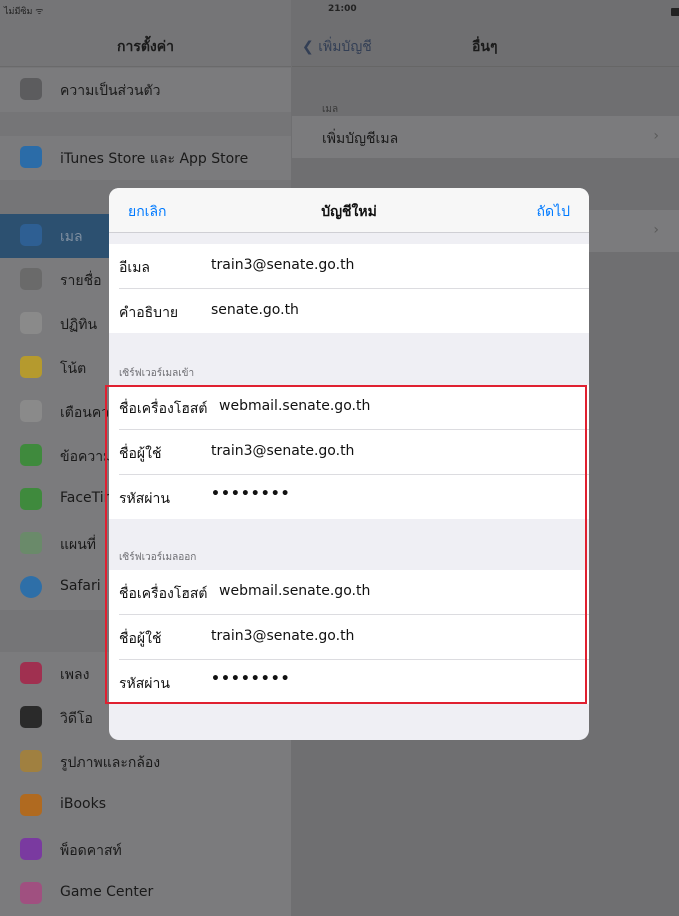 The height and width of the screenshot is (916, 679). What do you see at coordinates (140, 639) in the screenshot?
I see `outgoing-user-label: ชื่อผู้ใช้` at bounding box center [140, 639].